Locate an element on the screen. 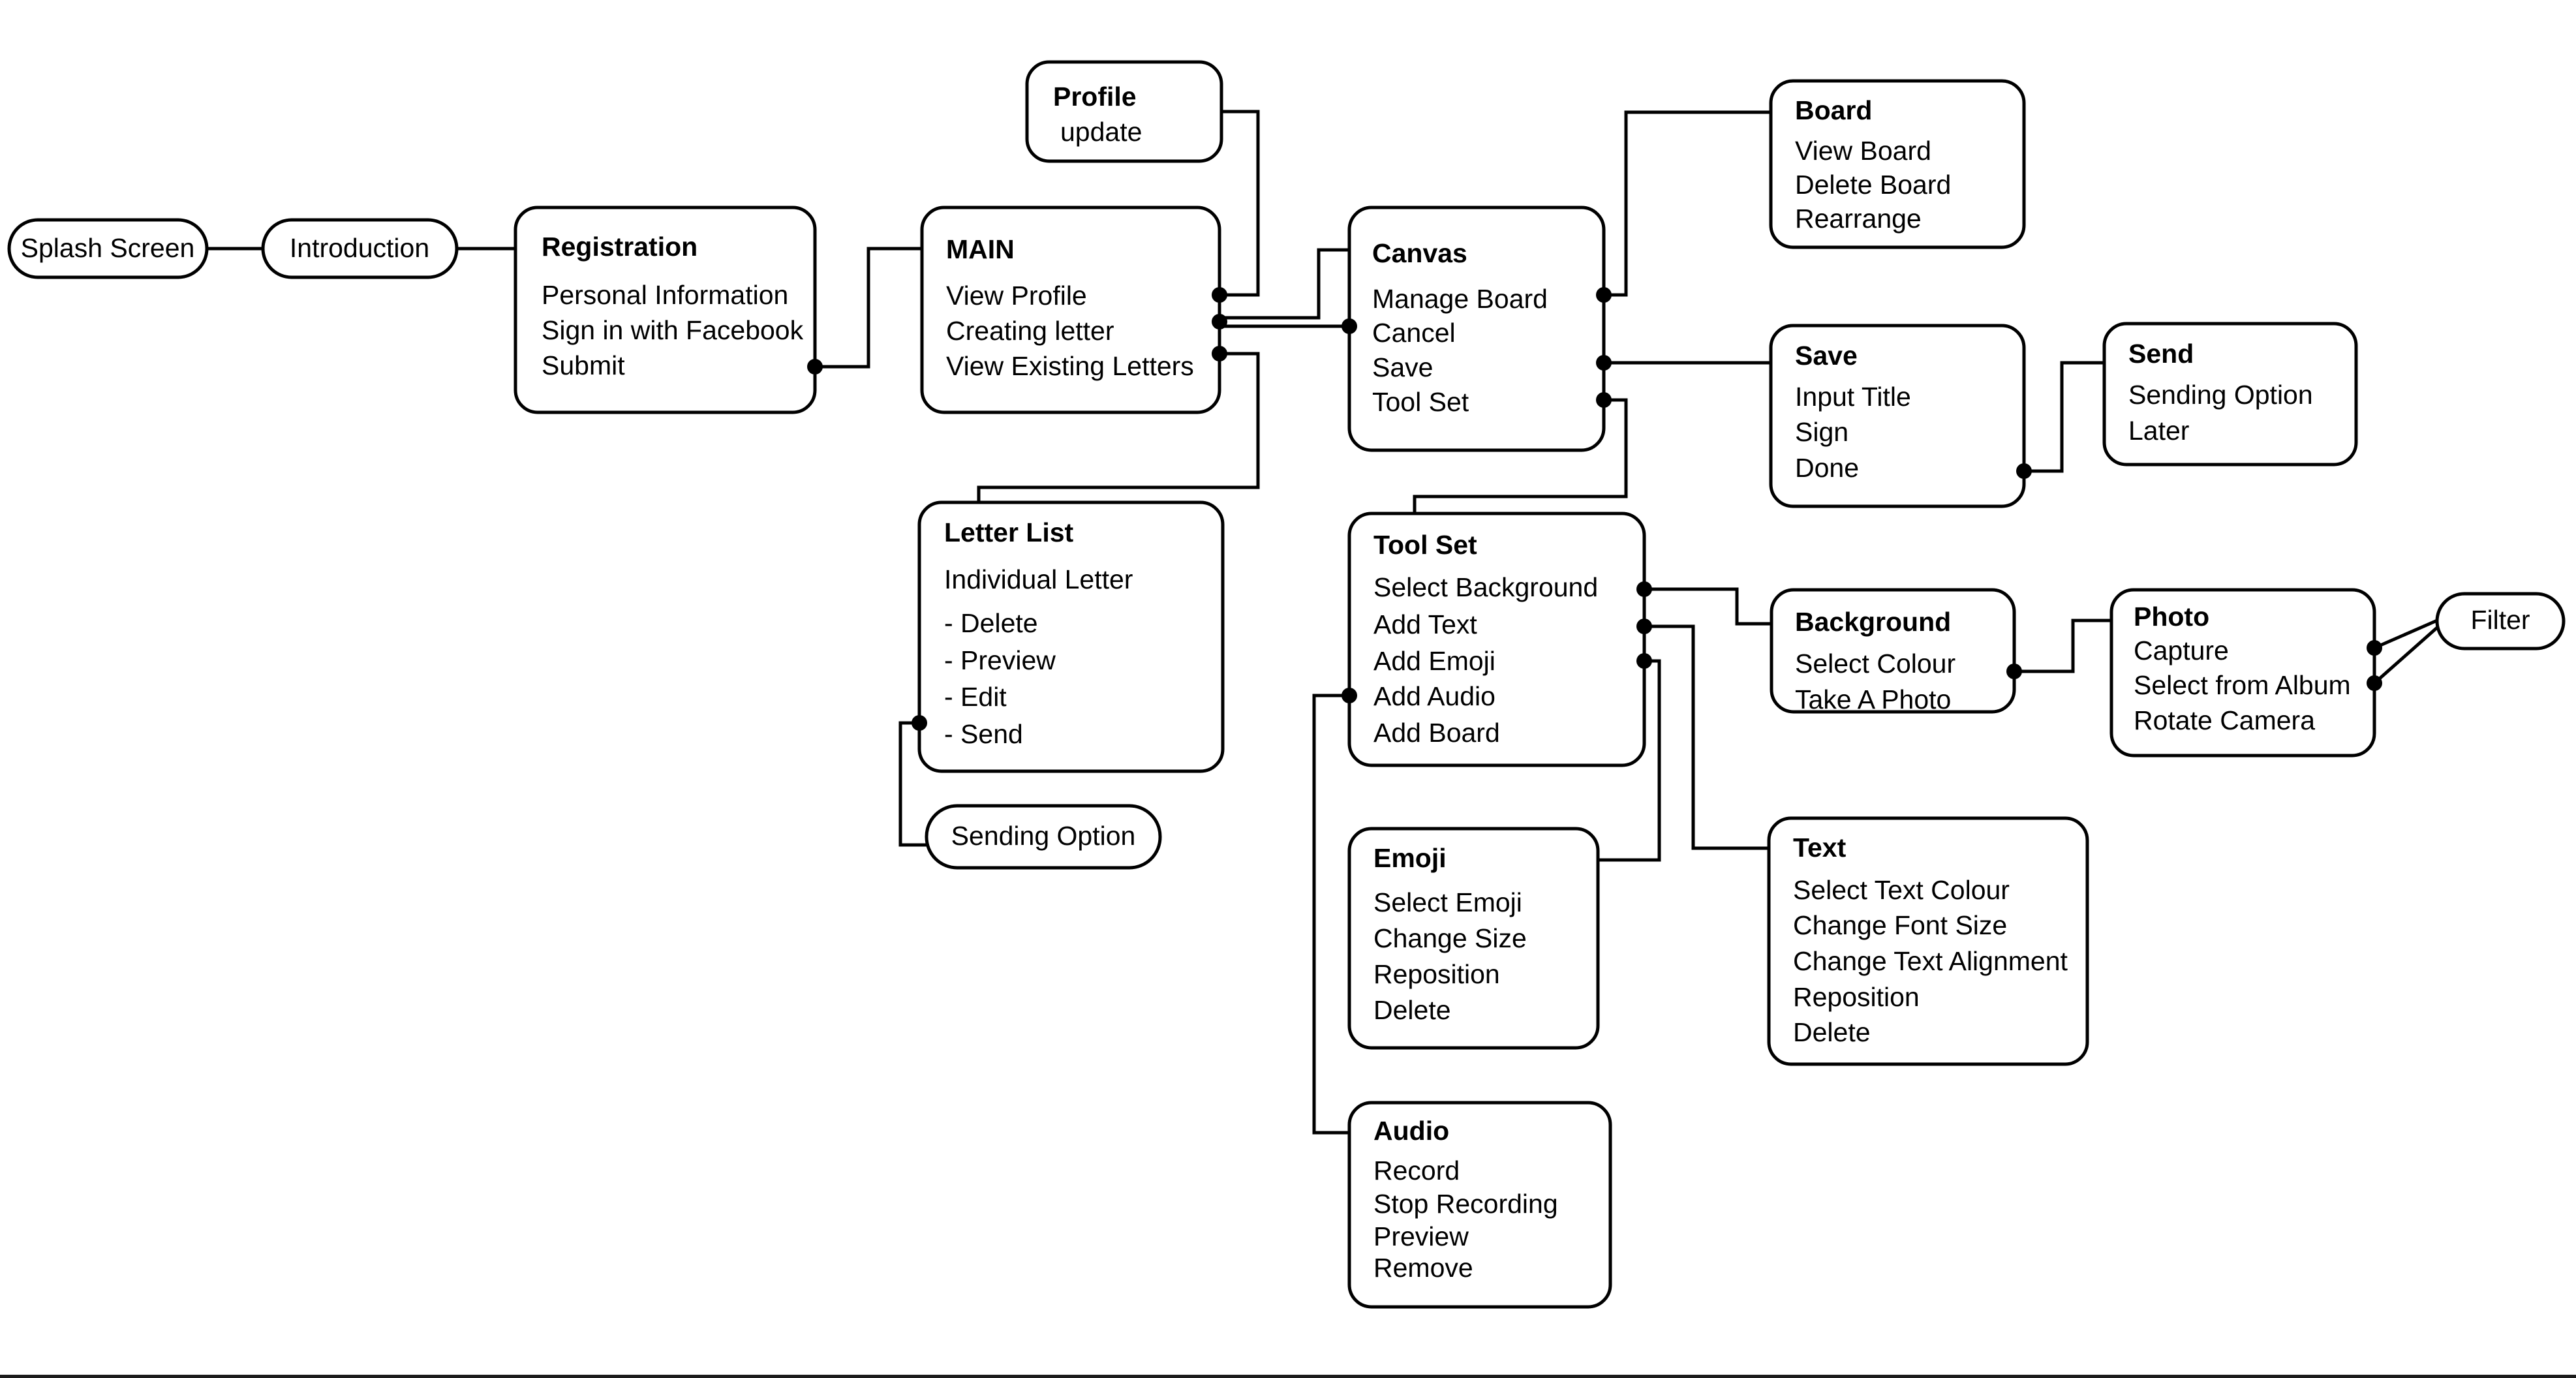 This screenshot has height=1378, width=2576. background-title: Background is located at coordinates (1873, 622).